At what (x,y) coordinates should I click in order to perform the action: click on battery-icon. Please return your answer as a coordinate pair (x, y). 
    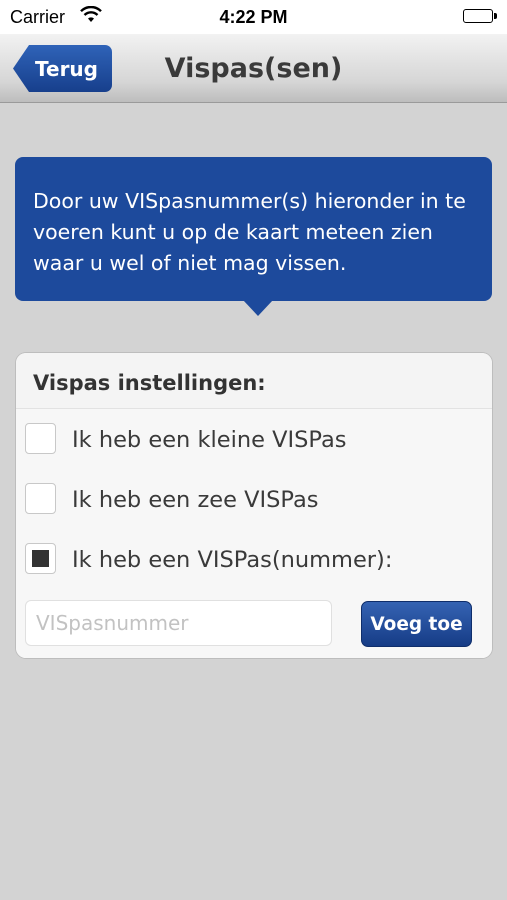
    Looking at the image, I should click on (480, 17).